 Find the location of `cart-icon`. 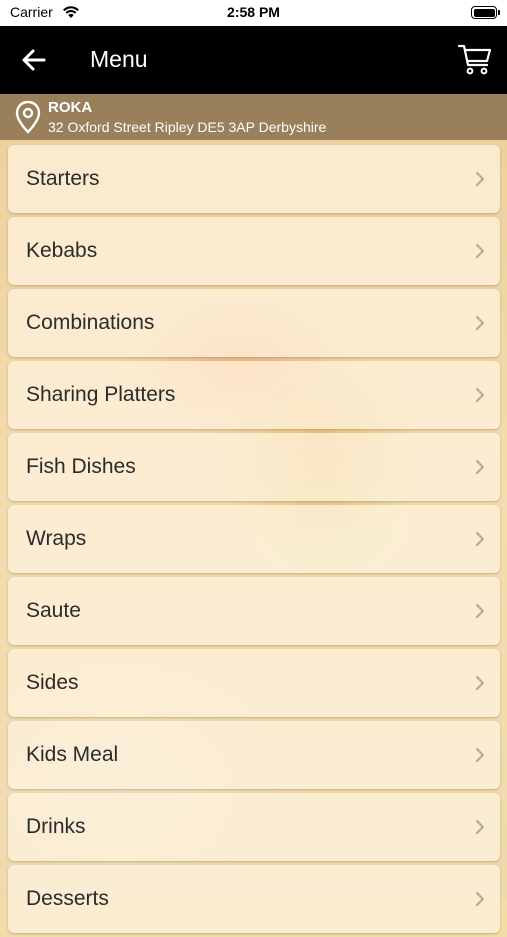

cart-icon is located at coordinates (475, 59).